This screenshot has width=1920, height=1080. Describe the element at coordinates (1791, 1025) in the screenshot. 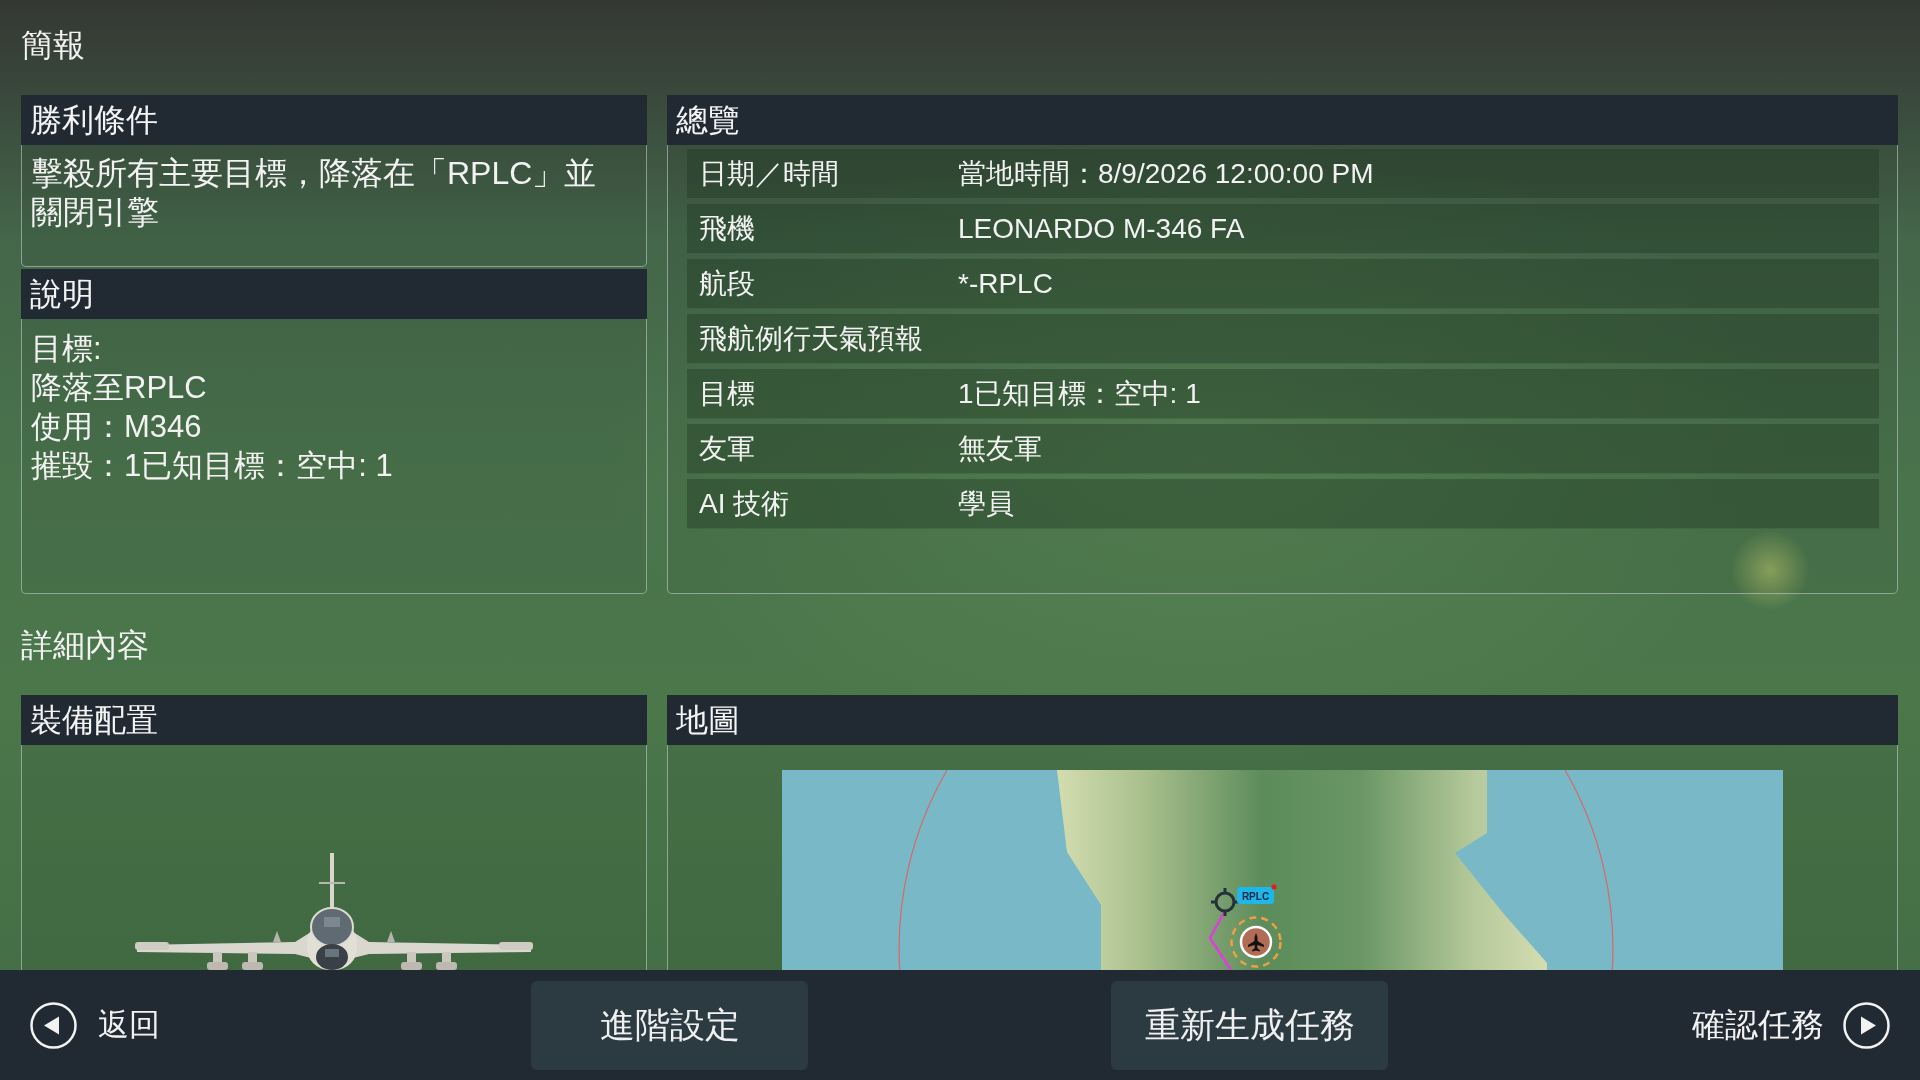

I see `confirm-mission-button: 確認任務` at that location.